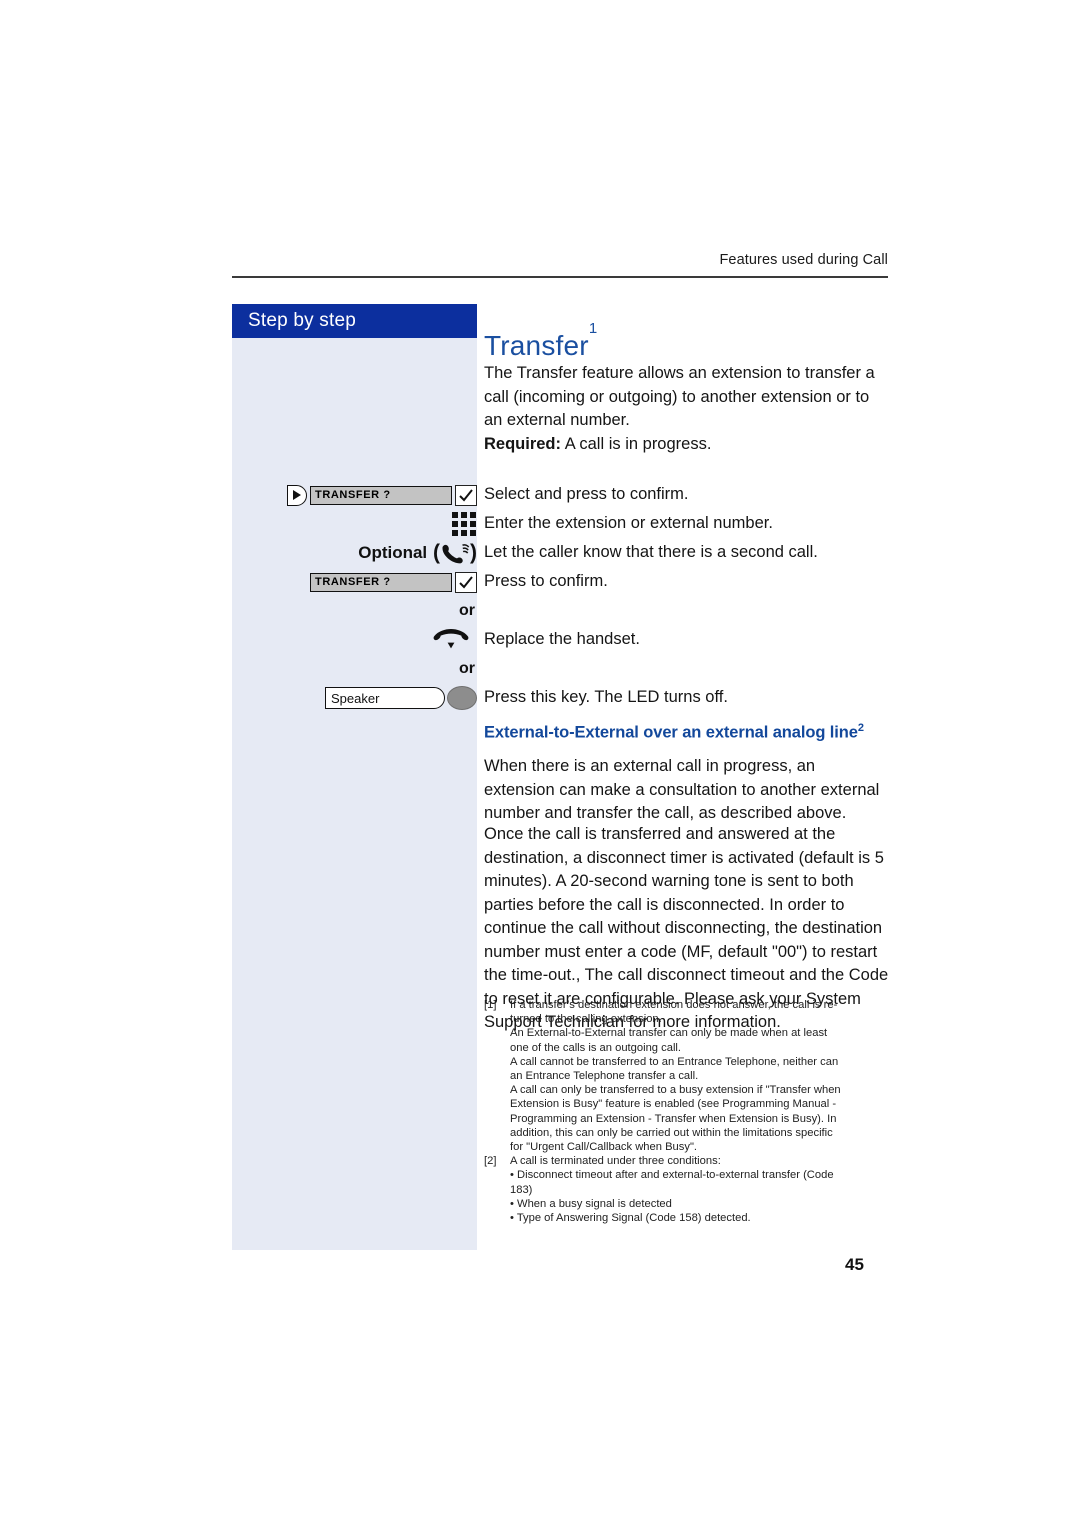 The image size is (1080, 1528). I want to click on optional-handset-group: Optional ( ), so click(417, 553).